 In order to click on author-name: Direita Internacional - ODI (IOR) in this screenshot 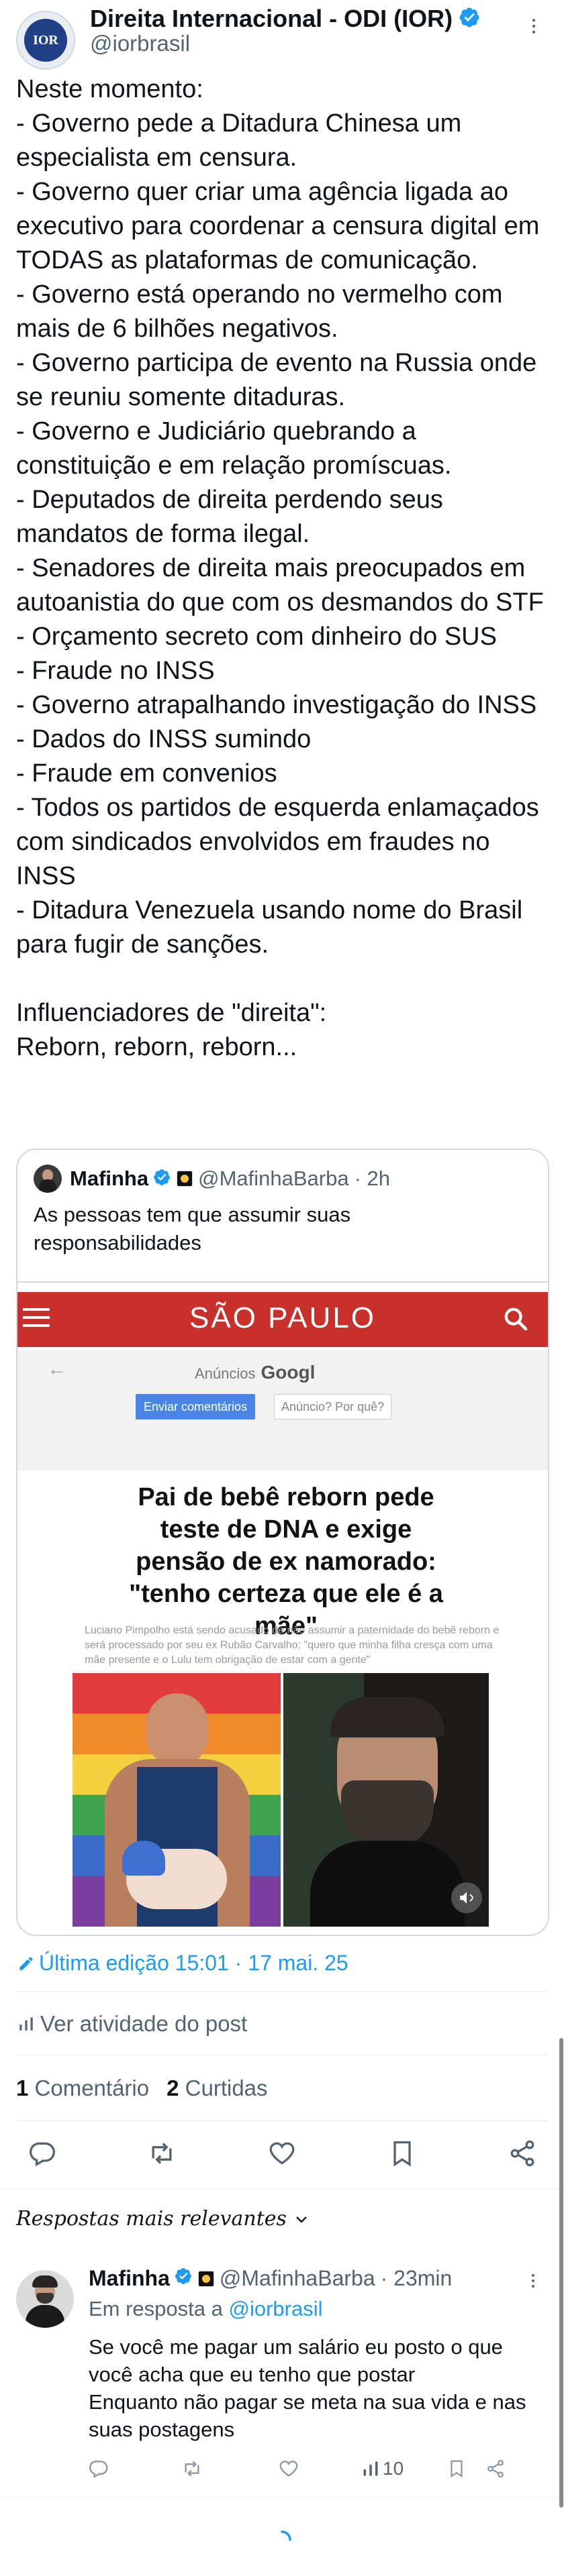, I will do `click(271, 19)`.